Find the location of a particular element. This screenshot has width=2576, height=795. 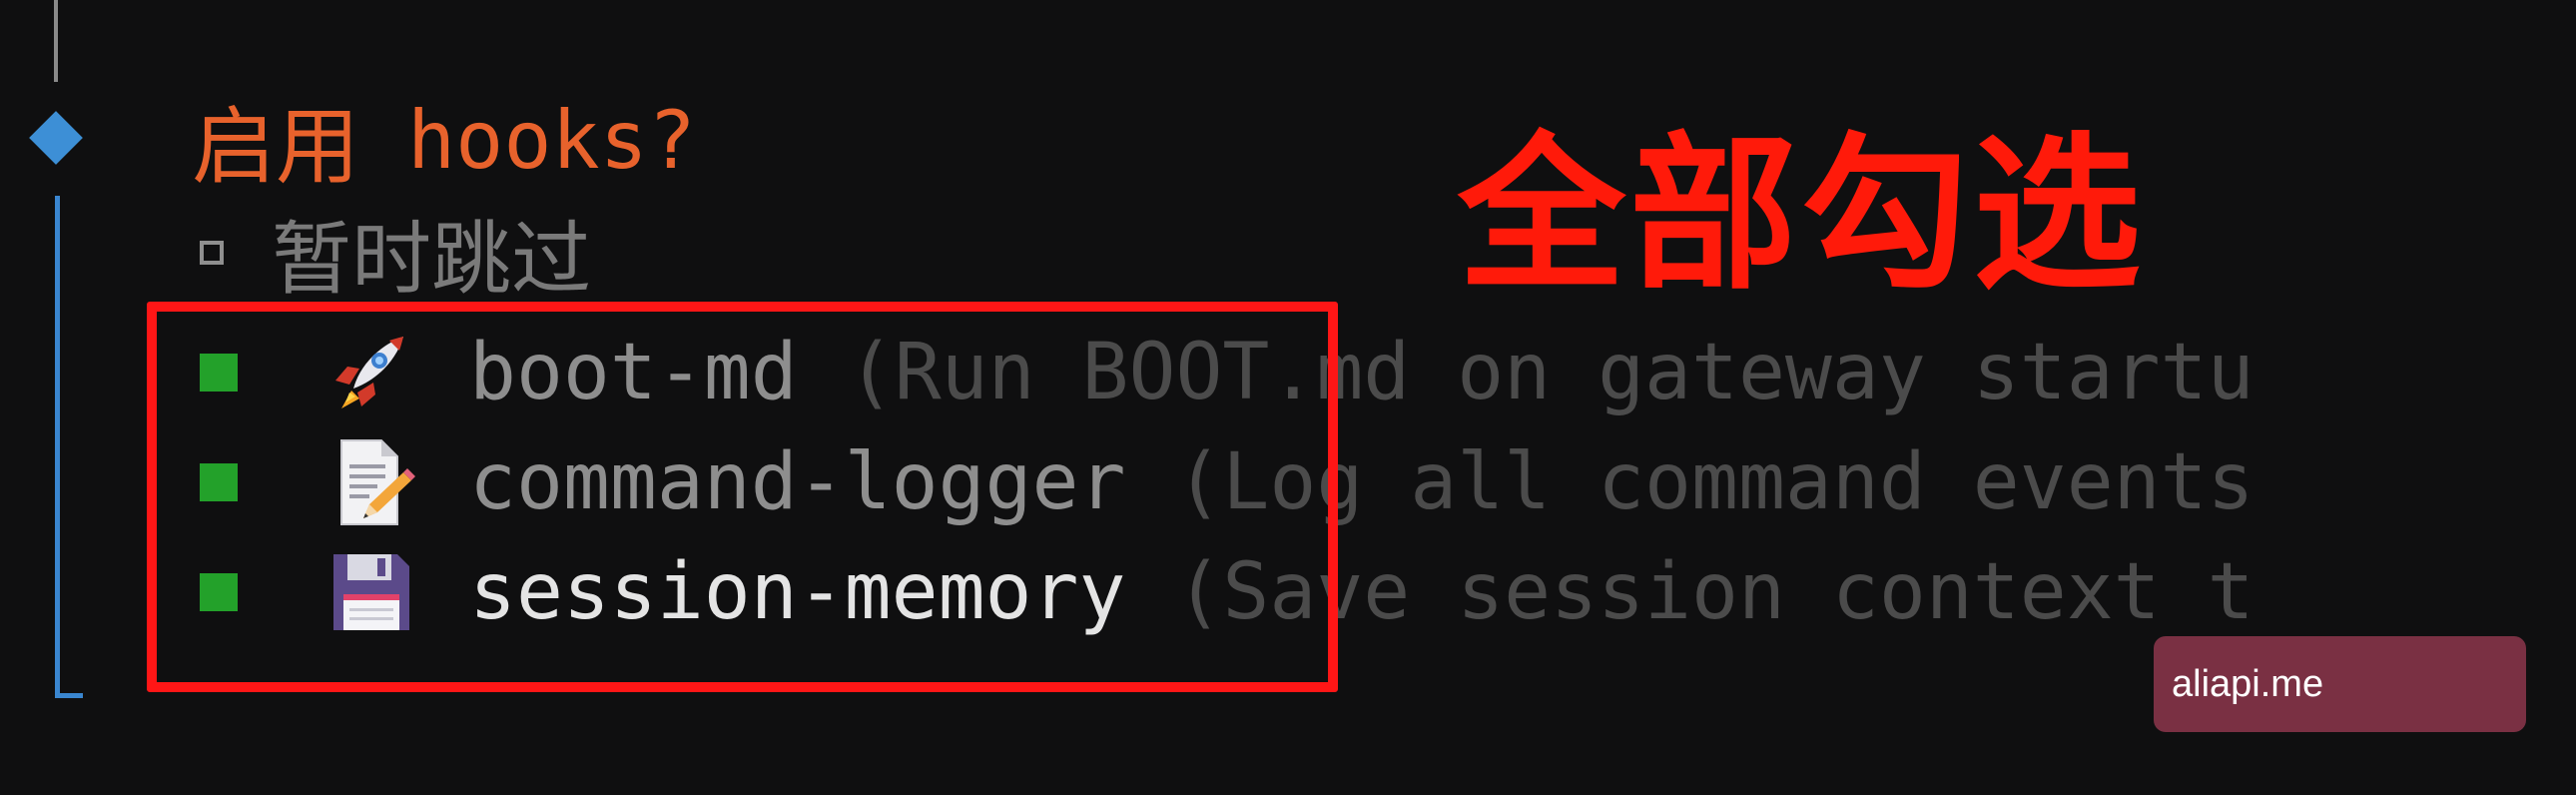

option-skip: 暂时跳过 is located at coordinates (396, 253).